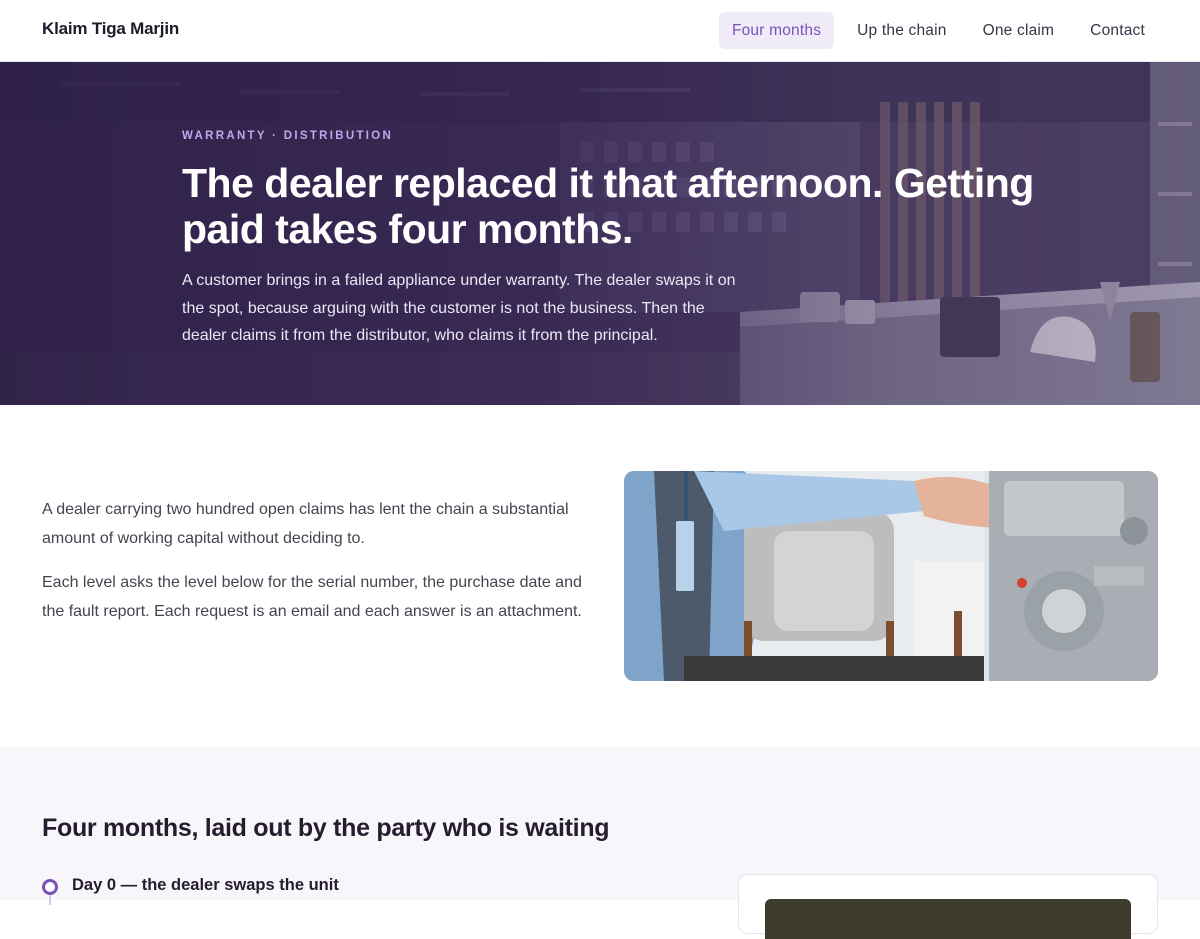 The width and height of the screenshot is (1200, 939). I want to click on appliance-inspection-photo, so click(891, 576).